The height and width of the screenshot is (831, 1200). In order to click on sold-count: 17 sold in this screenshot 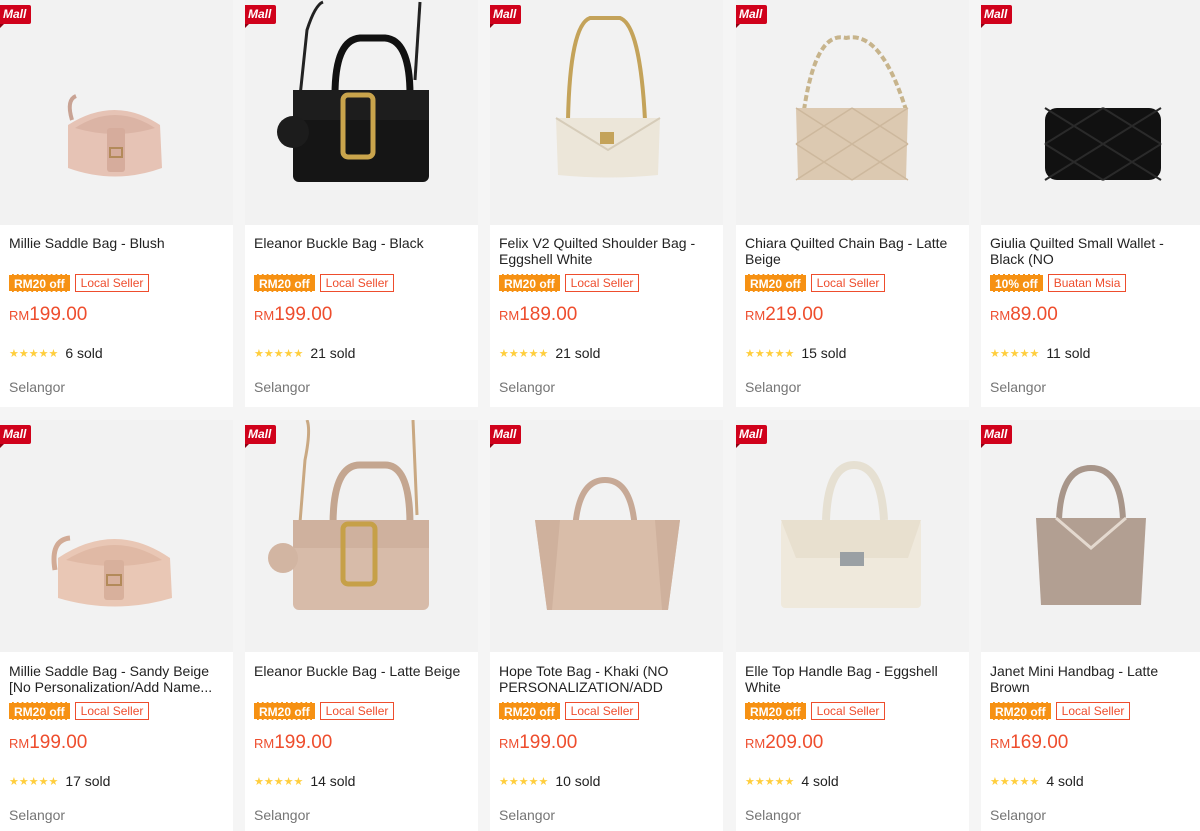, I will do `click(88, 781)`.